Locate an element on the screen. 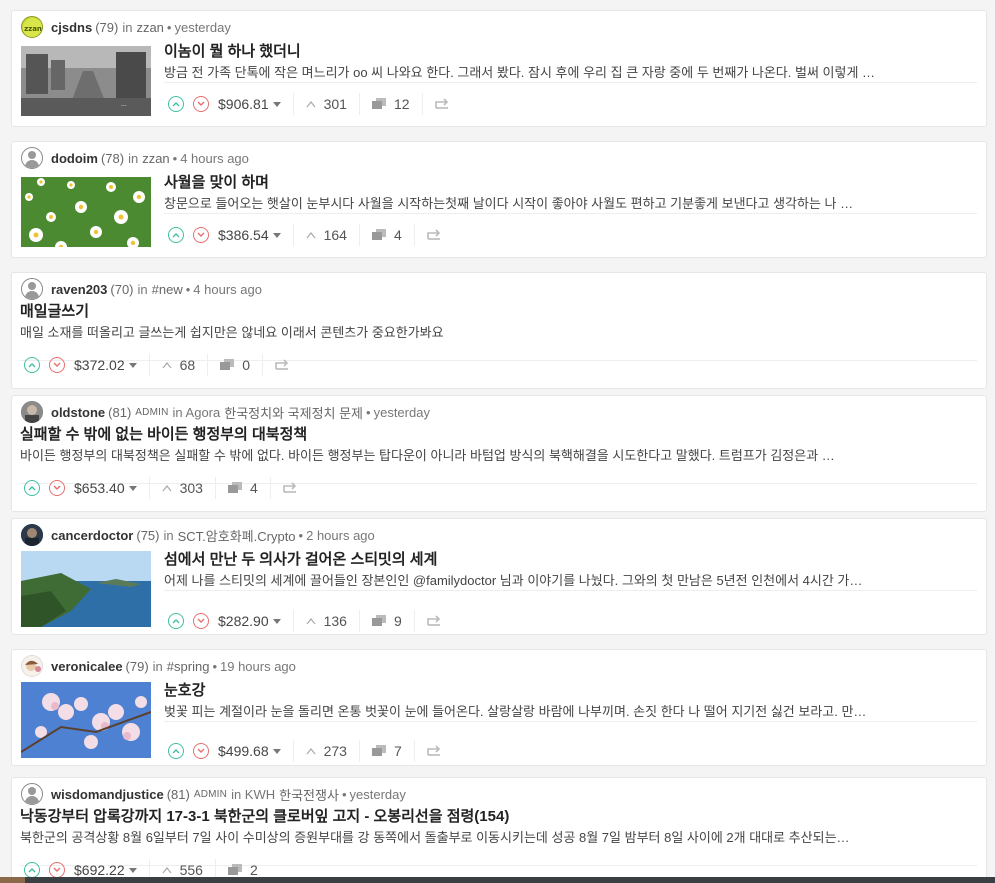 This screenshot has width=995, height=883. author-reputation: (79) is located at coordinates (137, 666).